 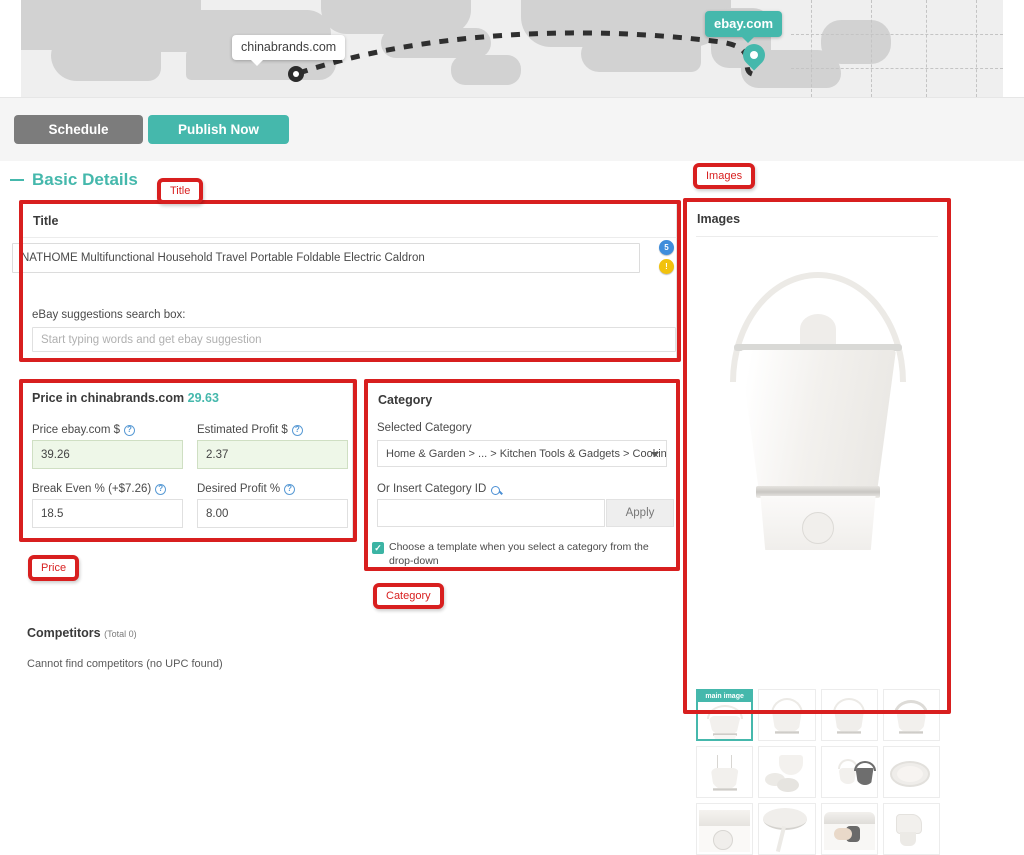 I want to click on destination-map-pin, so click(x=754, y=56).